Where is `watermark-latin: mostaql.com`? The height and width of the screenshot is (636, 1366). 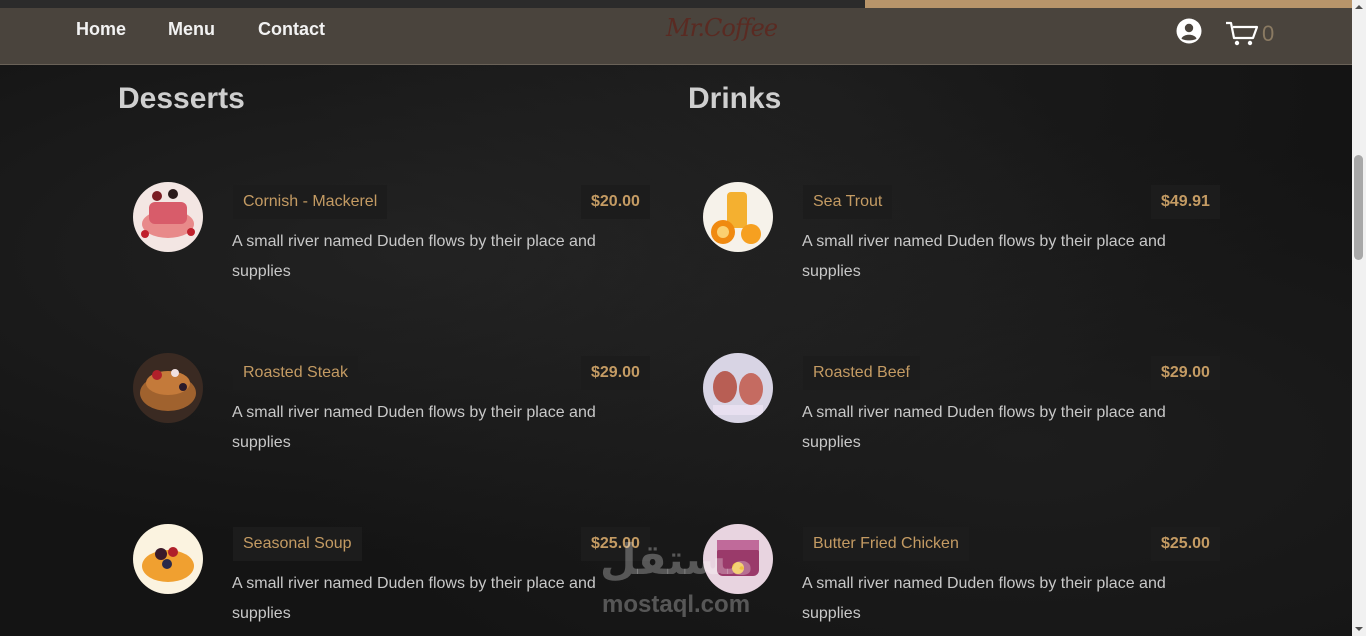 watermark-latin: mostaql.com is located at coordinates (676, 604).